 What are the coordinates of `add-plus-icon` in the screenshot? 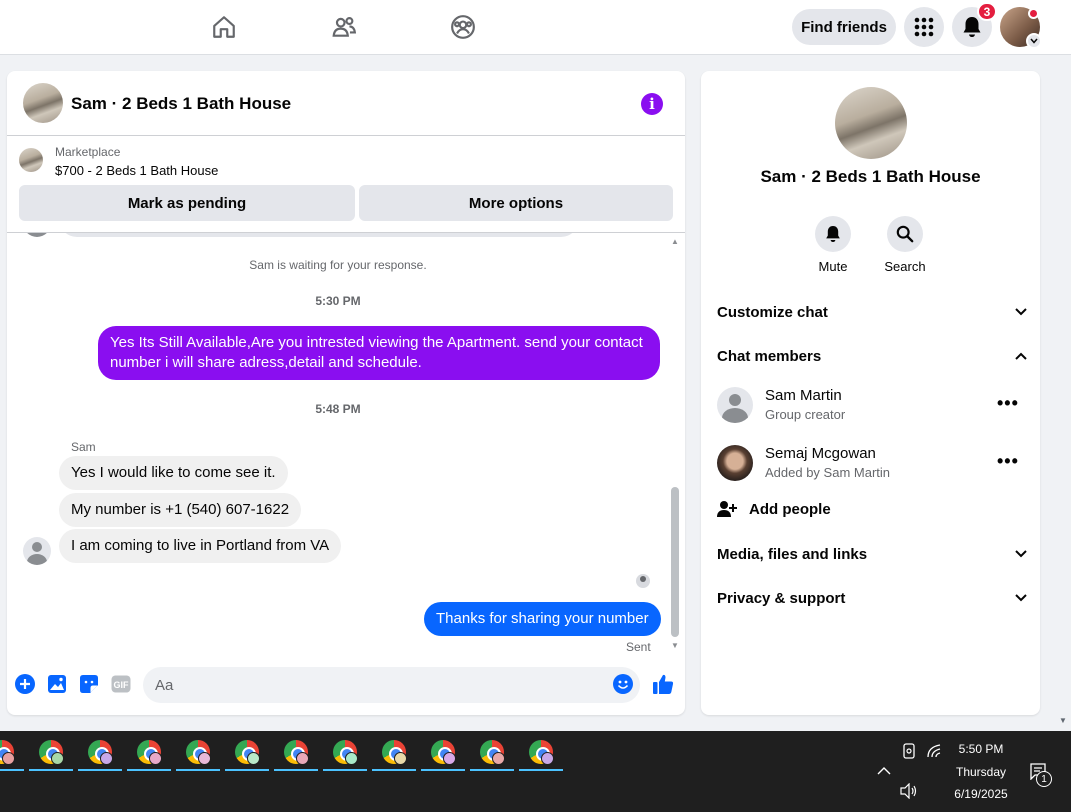 It's located at (25, 684).